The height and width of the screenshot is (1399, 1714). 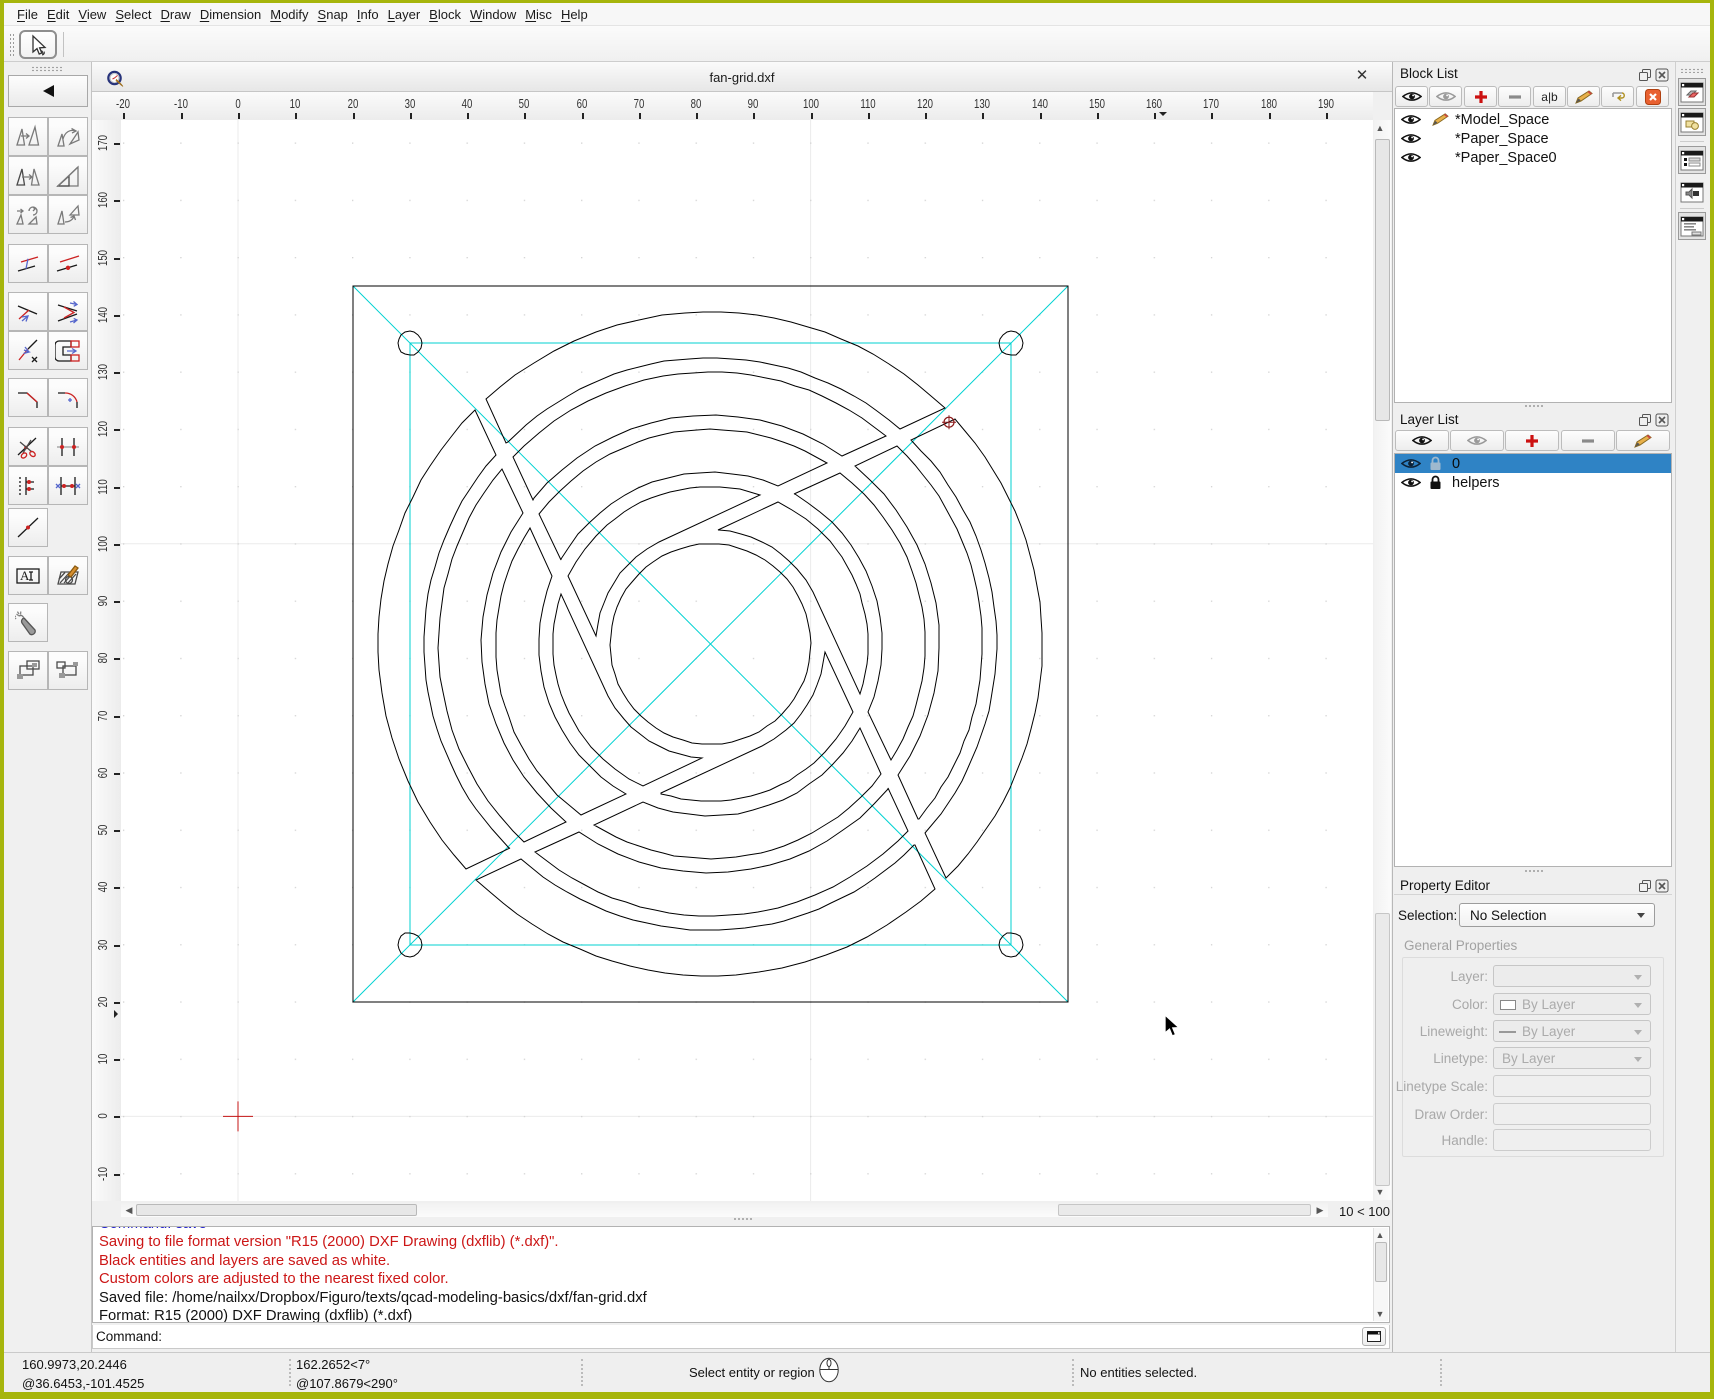 What do you see at coordinates (28, 670) in the screenshot?
I see `modify-edit-block-button` at bounding box center [28, 670].